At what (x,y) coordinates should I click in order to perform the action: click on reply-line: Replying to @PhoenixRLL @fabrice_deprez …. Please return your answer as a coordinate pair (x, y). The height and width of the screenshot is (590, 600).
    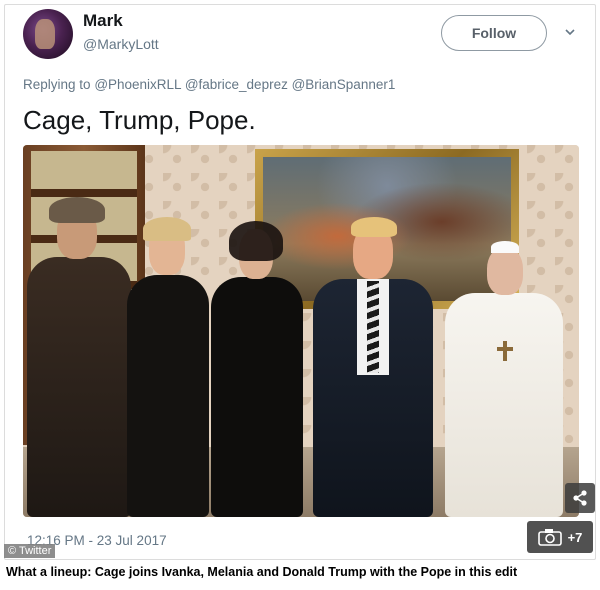
    Looking at the image, I should click on (209, 84).